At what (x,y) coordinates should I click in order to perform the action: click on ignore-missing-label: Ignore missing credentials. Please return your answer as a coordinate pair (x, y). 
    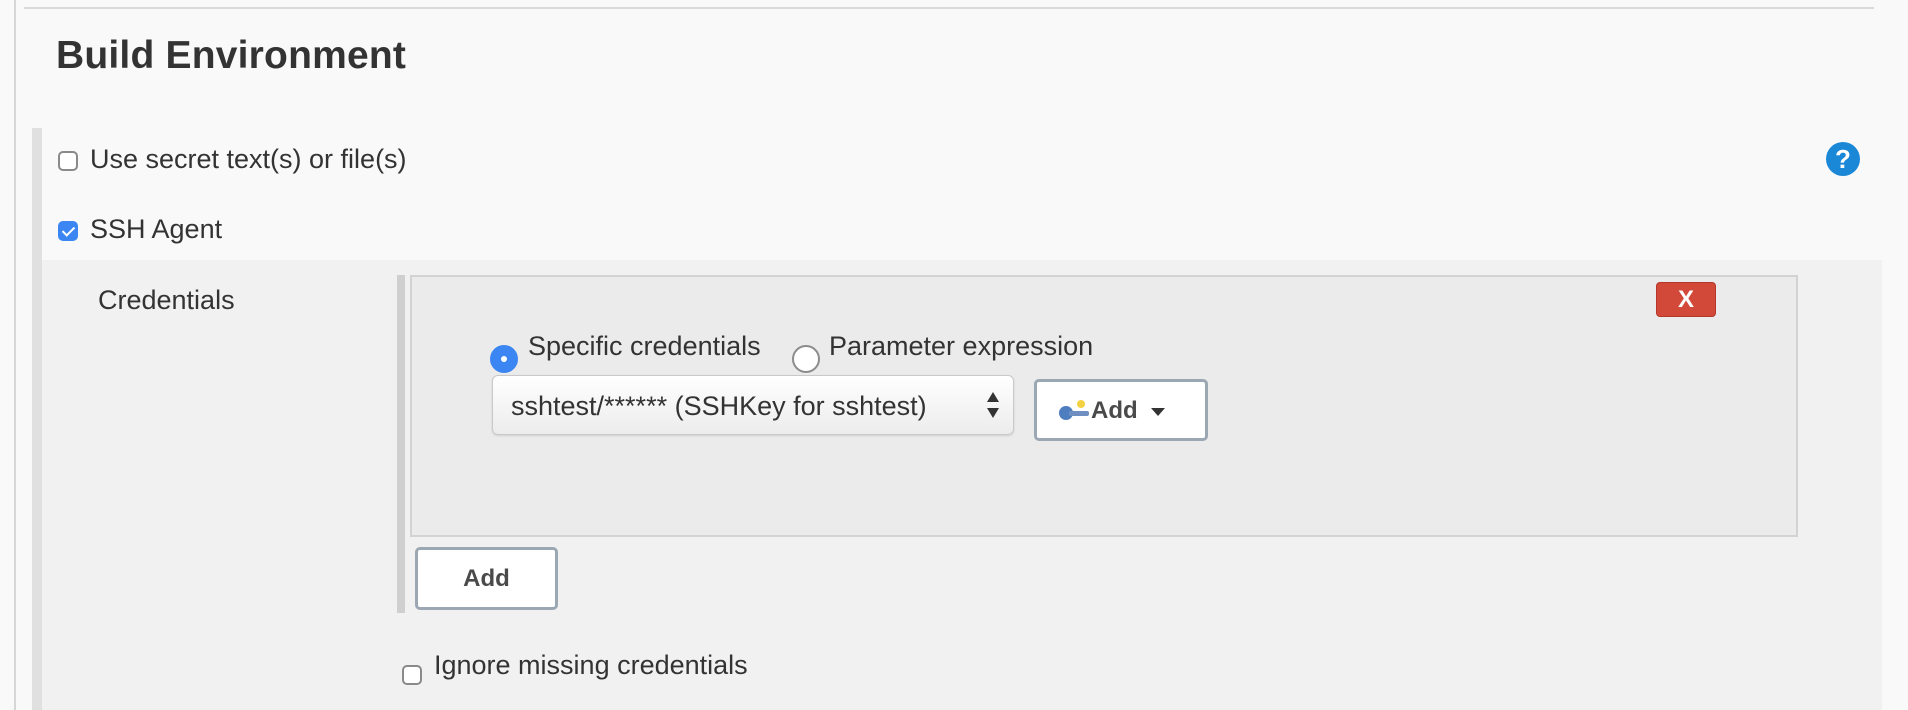
    Looking at the image, I should click on (591, 665).